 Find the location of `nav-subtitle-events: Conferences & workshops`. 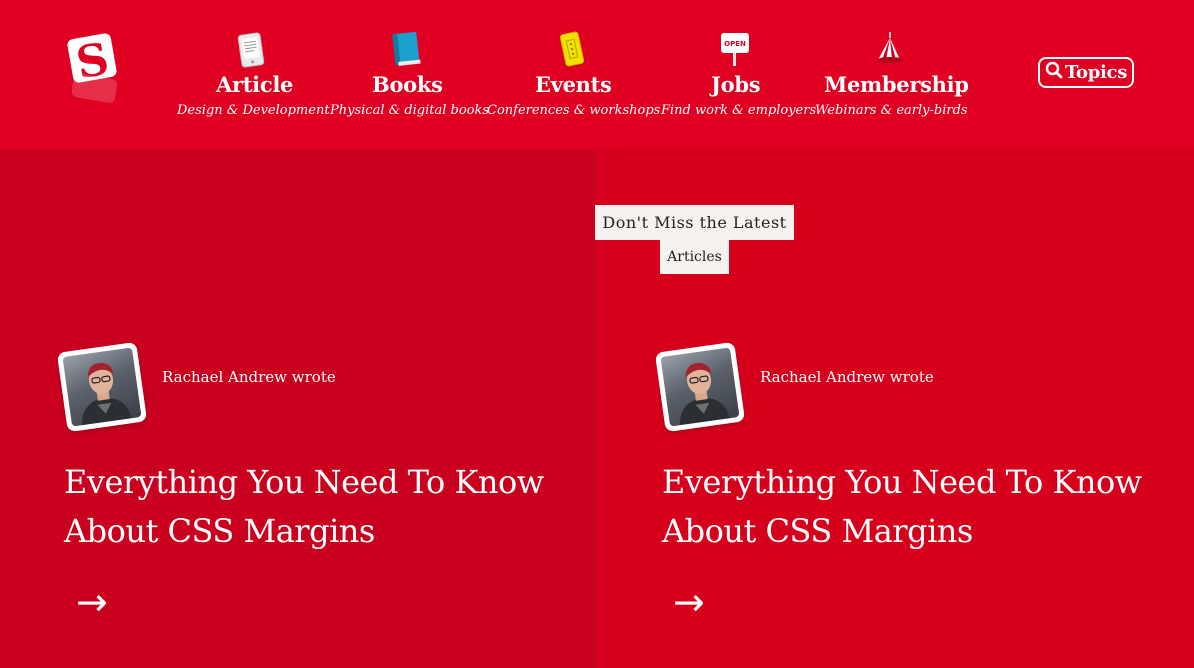

nav-subtitle-events: Conferences & workshops is located at coordinates (574, 110).